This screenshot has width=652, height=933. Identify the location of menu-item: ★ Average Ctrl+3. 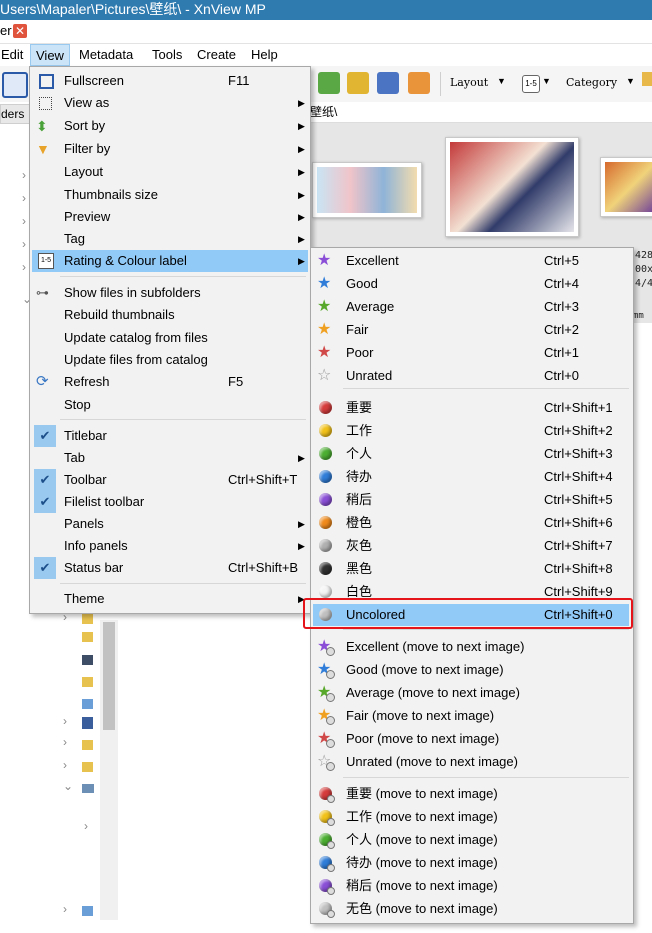
(471, 307).